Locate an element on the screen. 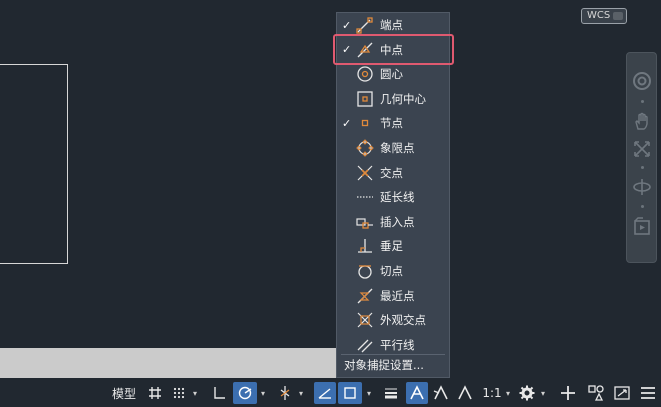 The width and height of the screenshot is (661, 407). isolate-objects-icon is located at coordinates (596, 393).